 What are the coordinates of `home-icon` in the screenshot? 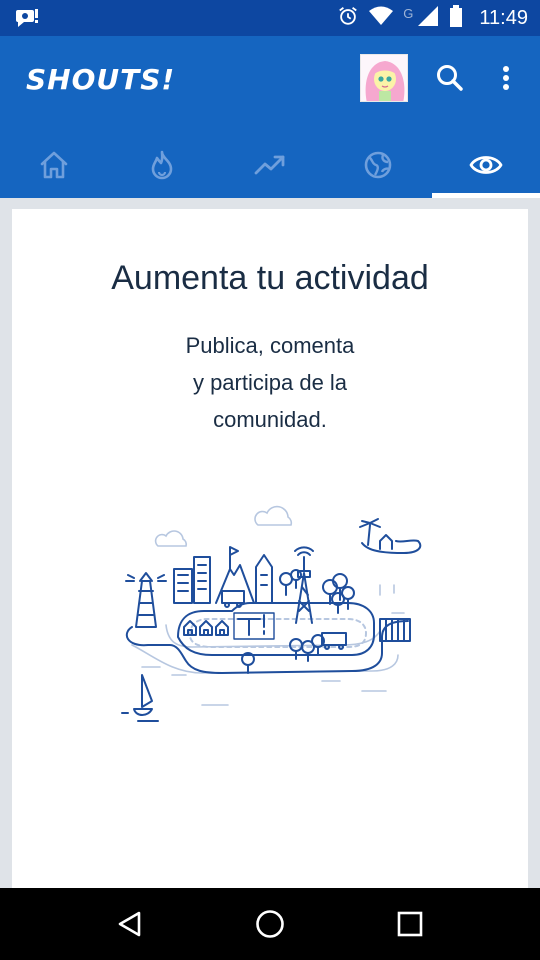 It's located at (54, 165).